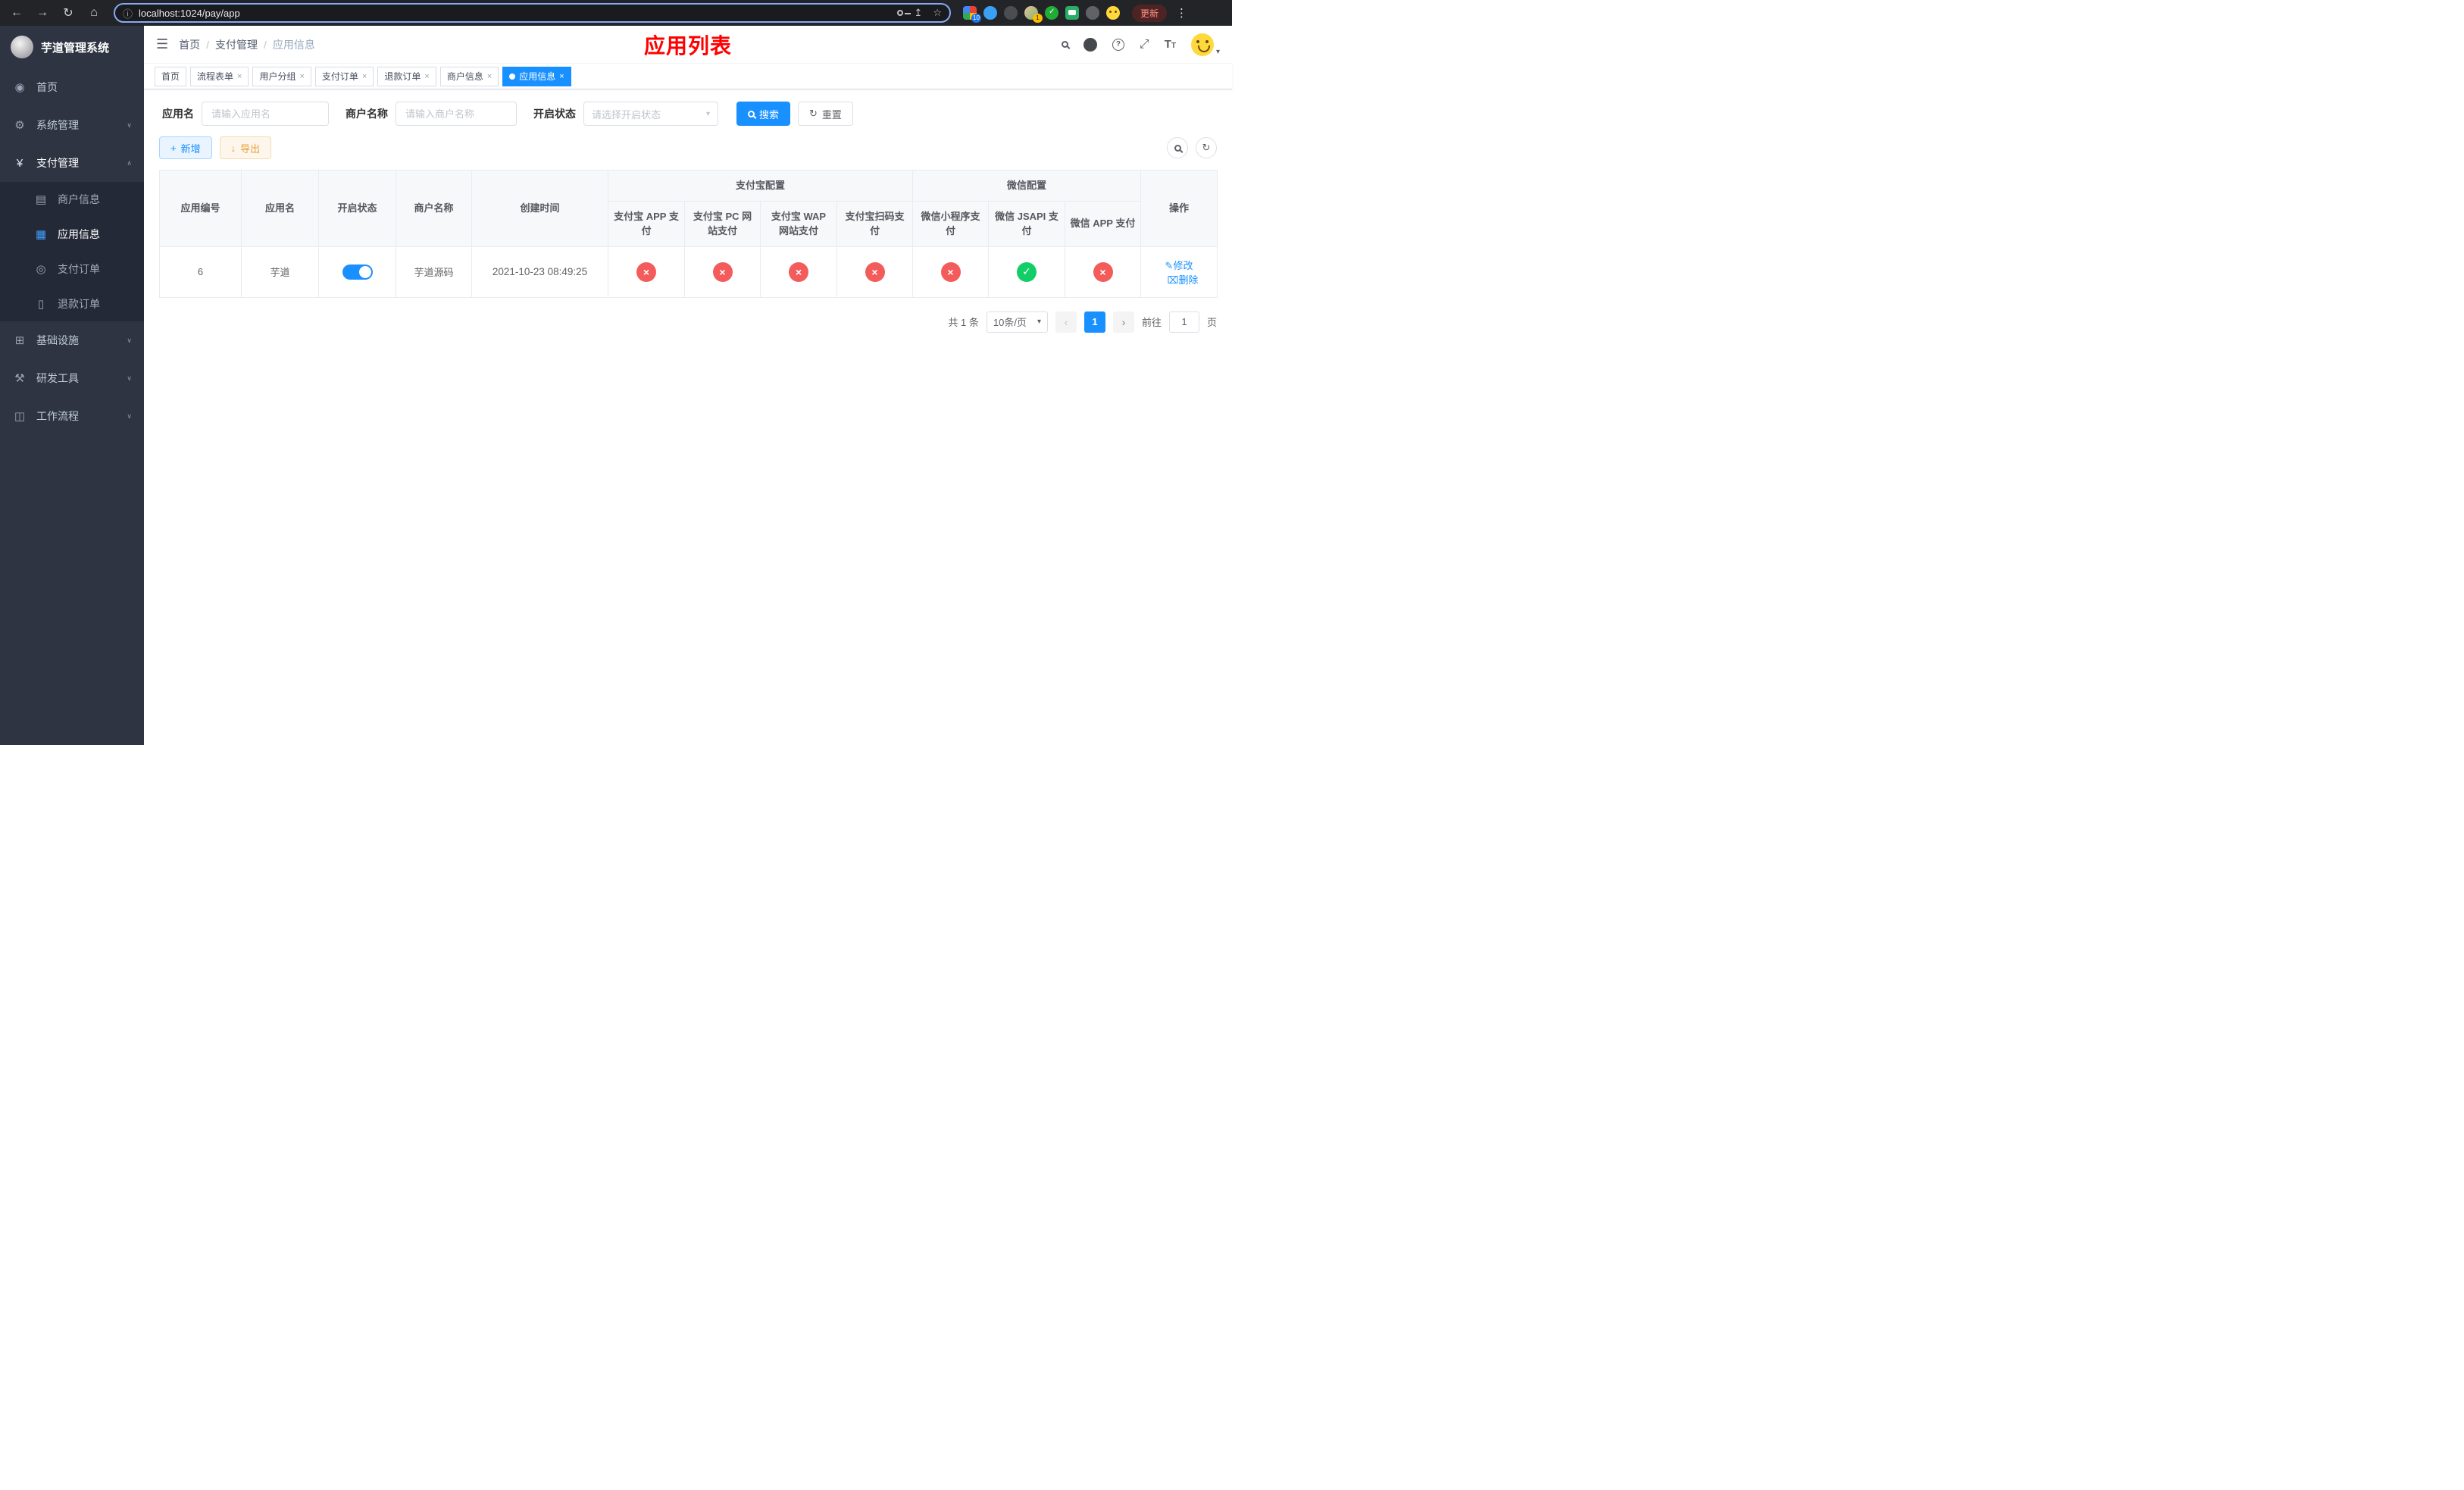  Describe the element at coordinates (798, 272) in the screenshot. I see `cell-alipay-wap` at that location.